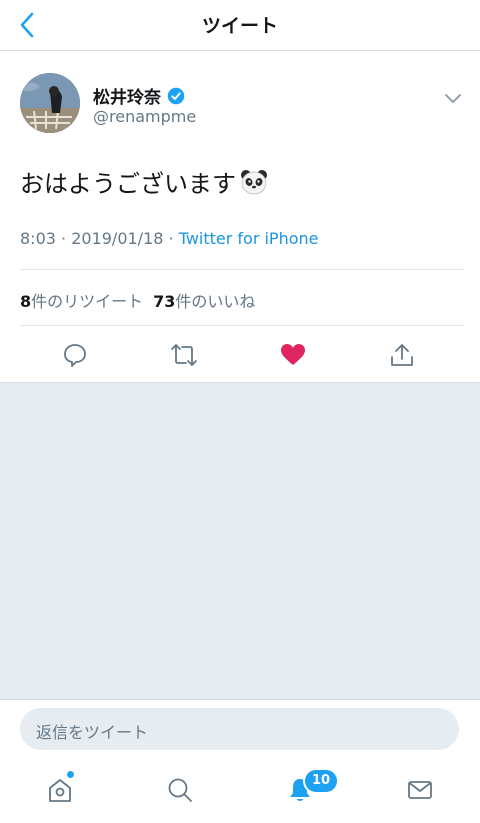 This screenshot has height=823, width=480. I want to click on tab-home, so click(60, 790).